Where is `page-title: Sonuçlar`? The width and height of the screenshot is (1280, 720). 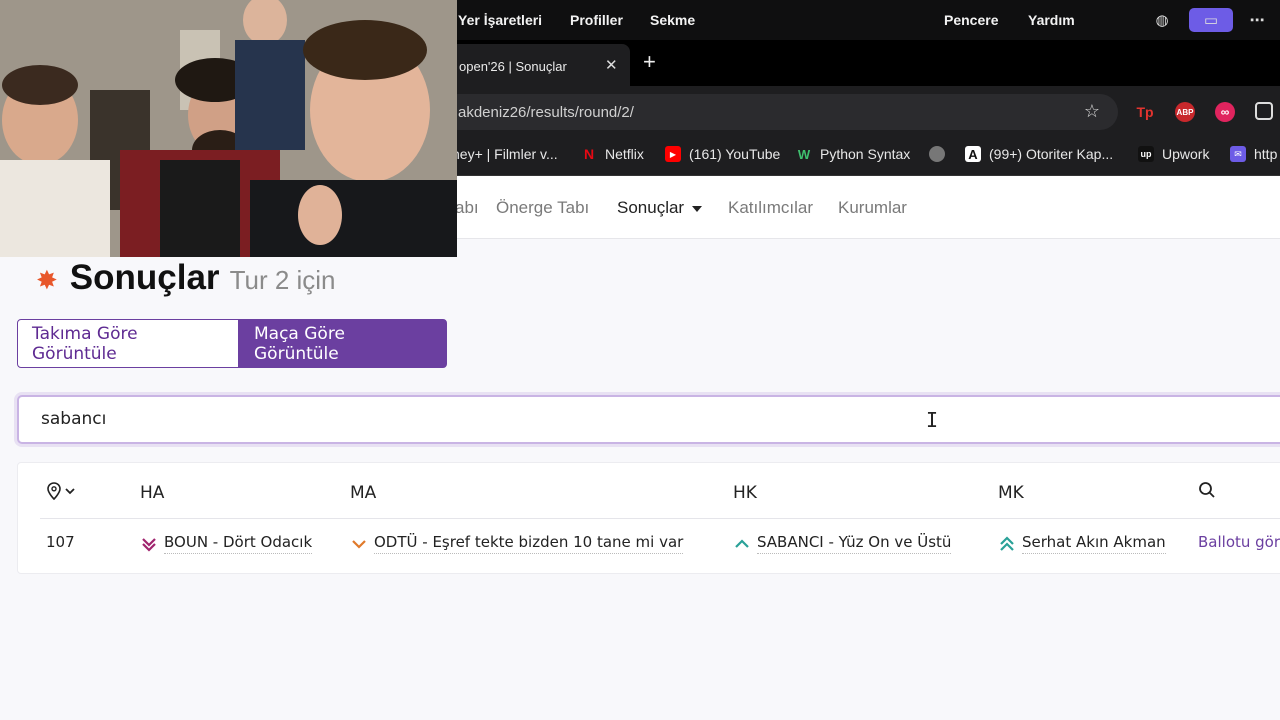 page-title: Sonuçlar is located at coordinates (144, 277).